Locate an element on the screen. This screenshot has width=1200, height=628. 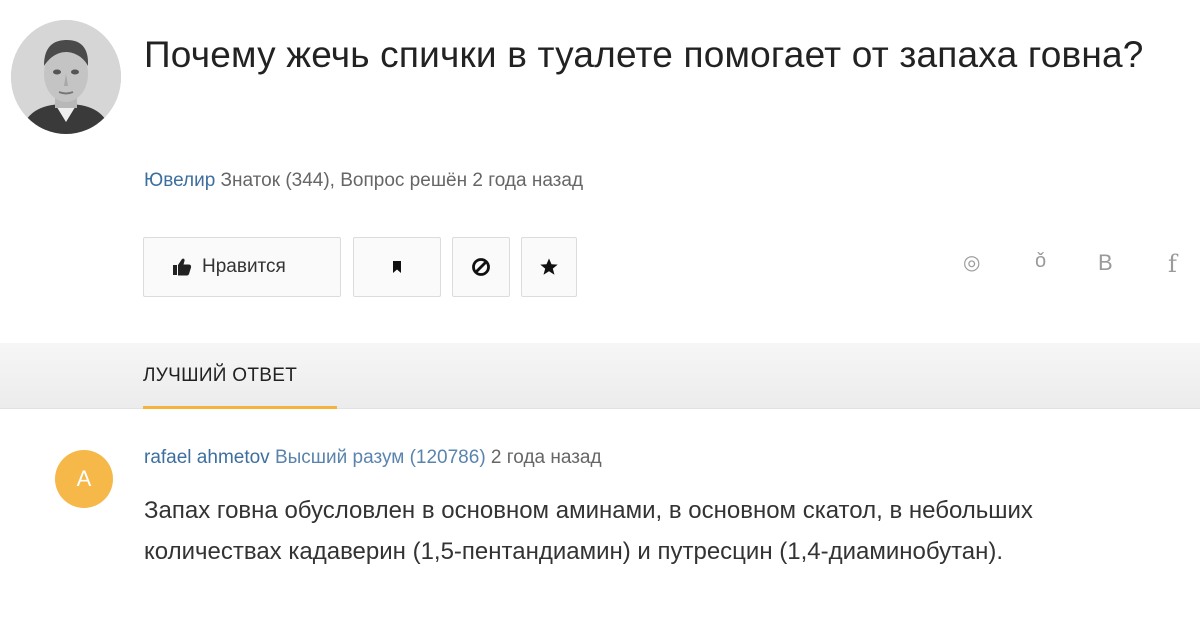
odnoklassniki-share-icon: ǒ is located at coordinates (1040, 261).